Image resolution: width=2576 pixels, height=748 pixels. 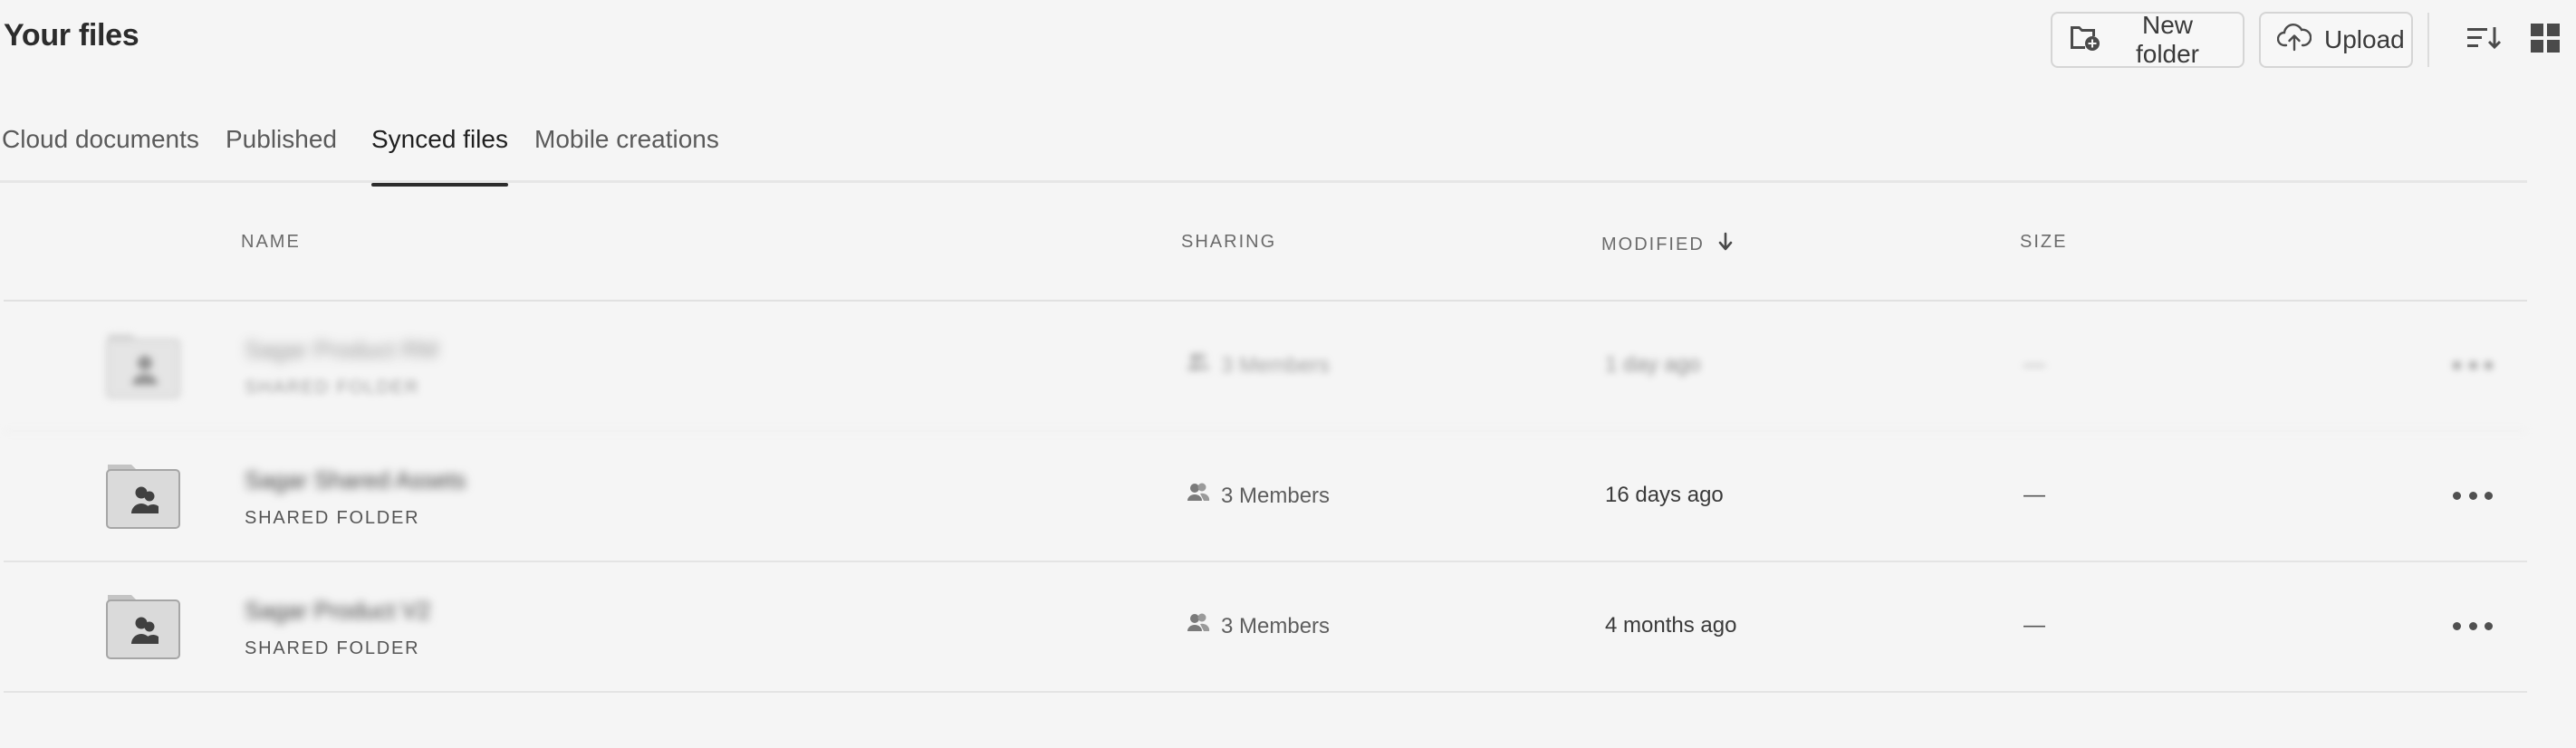 What do you see at coordinates (2167, 39) in the screenshot?
I see `new-folder-label: New folder` at bounding box center [2167, 39].